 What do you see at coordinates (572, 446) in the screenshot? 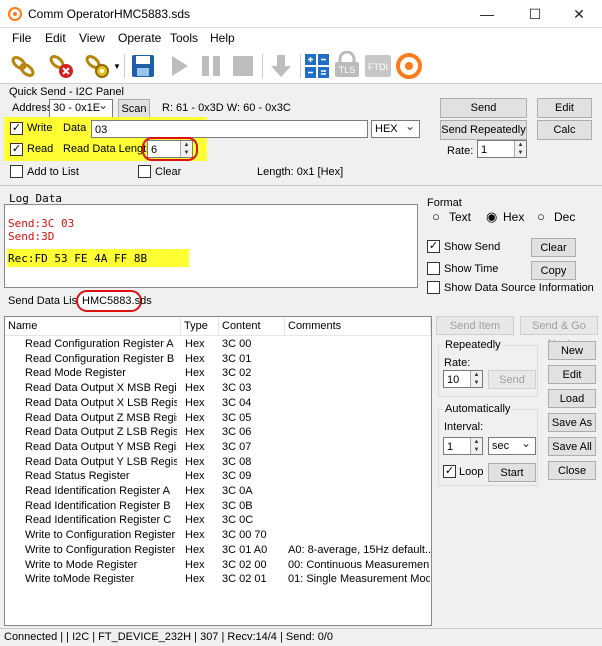
I see `save-all-button: Save All` at bounding box center [572, 446].